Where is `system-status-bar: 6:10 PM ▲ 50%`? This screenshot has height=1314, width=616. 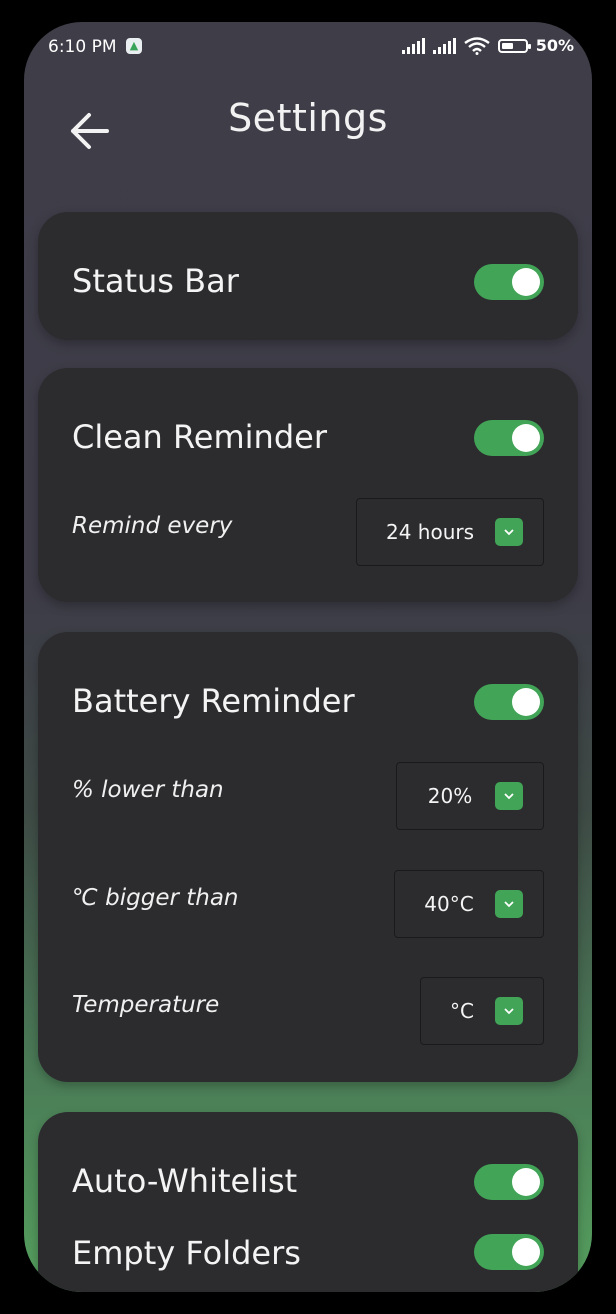 system-status-bar: 6:10 PM ▲ 50% is located at coordinates (308, 47).